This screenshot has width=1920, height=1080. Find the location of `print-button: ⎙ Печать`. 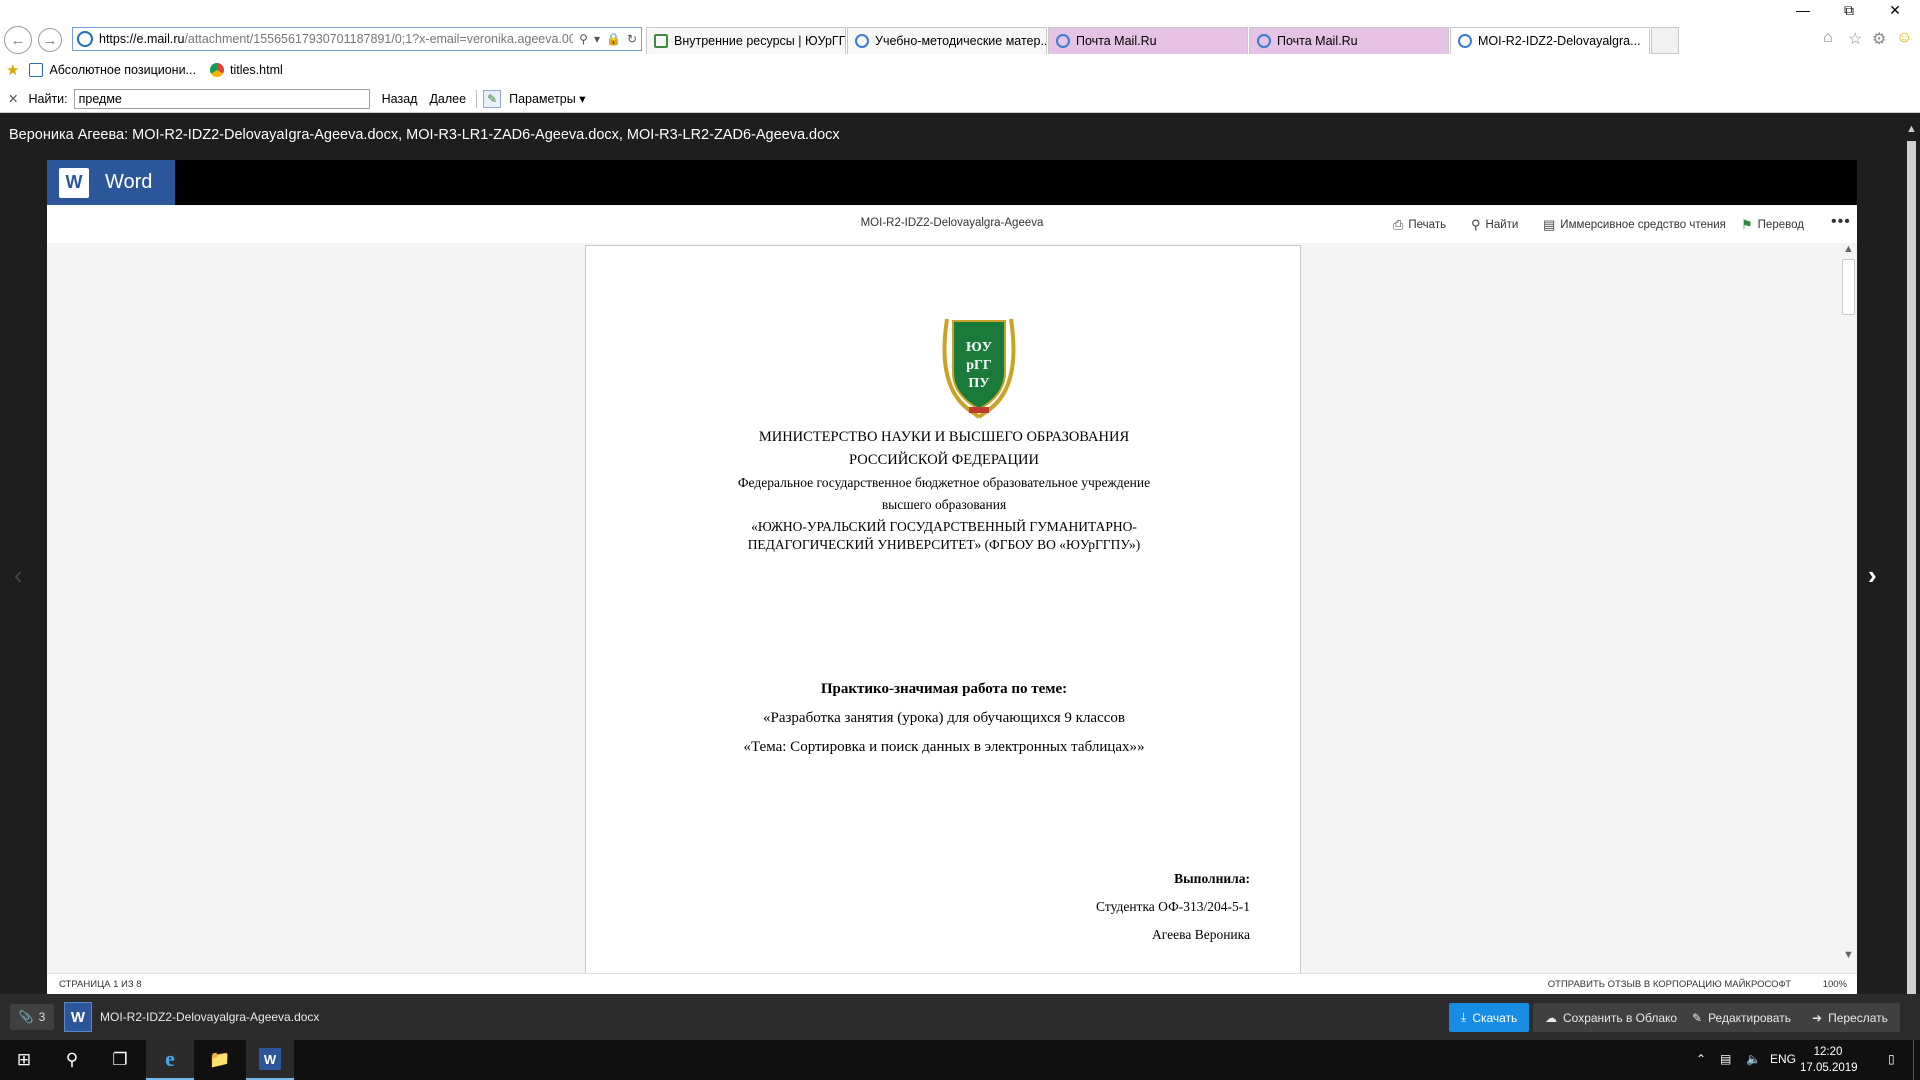

print-button: ⎙ Печать is located at coordinates (1419, 225).